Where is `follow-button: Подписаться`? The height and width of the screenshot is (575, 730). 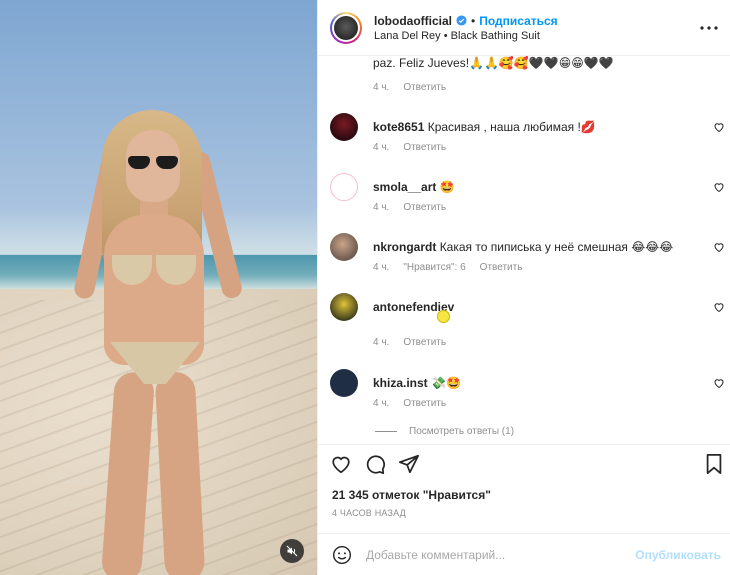 follow-button: Подписаться is located at coordinates (518, 21).